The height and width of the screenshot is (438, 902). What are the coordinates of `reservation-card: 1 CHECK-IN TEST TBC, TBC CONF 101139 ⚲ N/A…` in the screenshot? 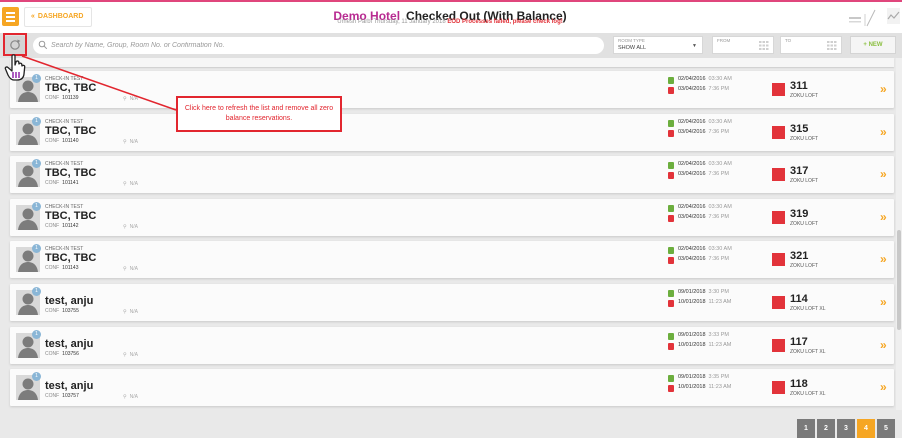 It's located at (452, 89).